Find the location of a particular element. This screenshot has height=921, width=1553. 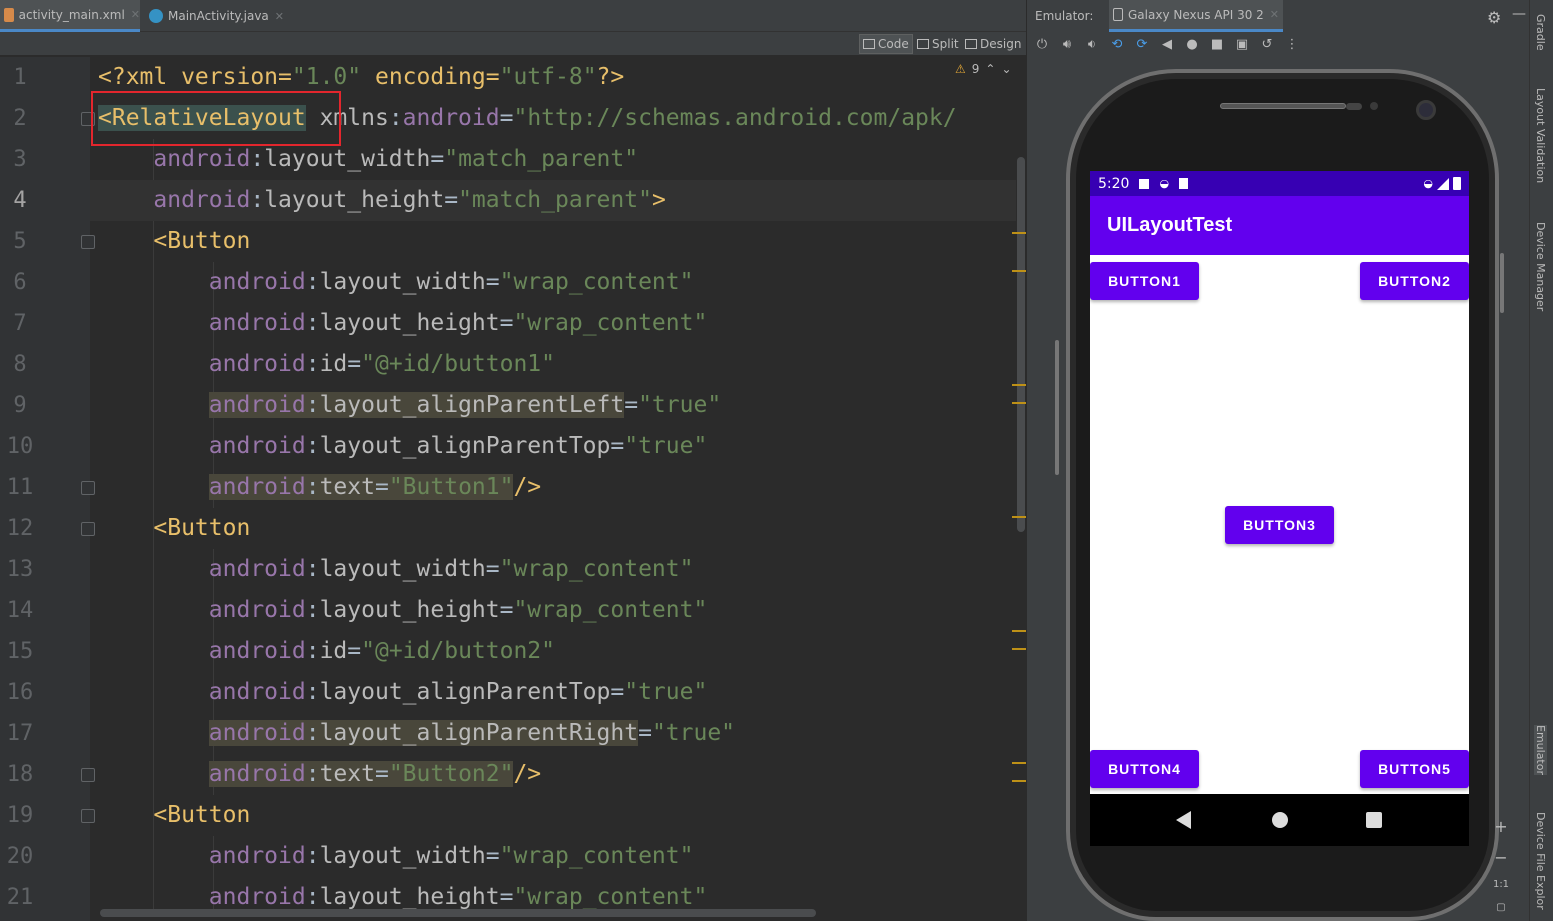

code-line-17: android:layout_alignParentRight="true" is located at coordinates (472, 733).